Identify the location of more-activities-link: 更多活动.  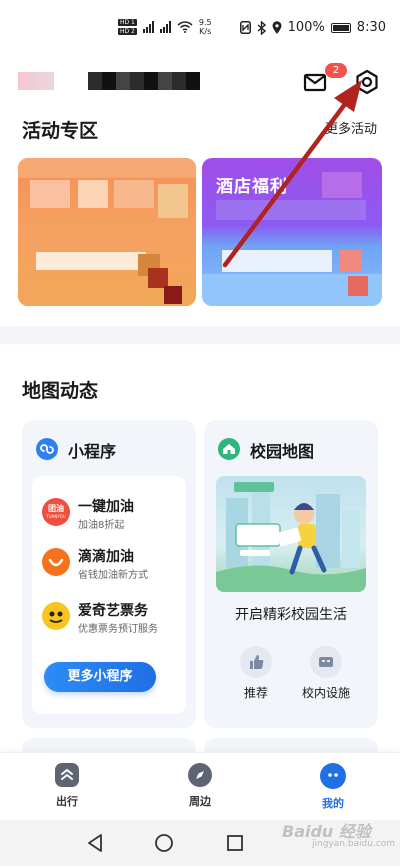
(351, 127).